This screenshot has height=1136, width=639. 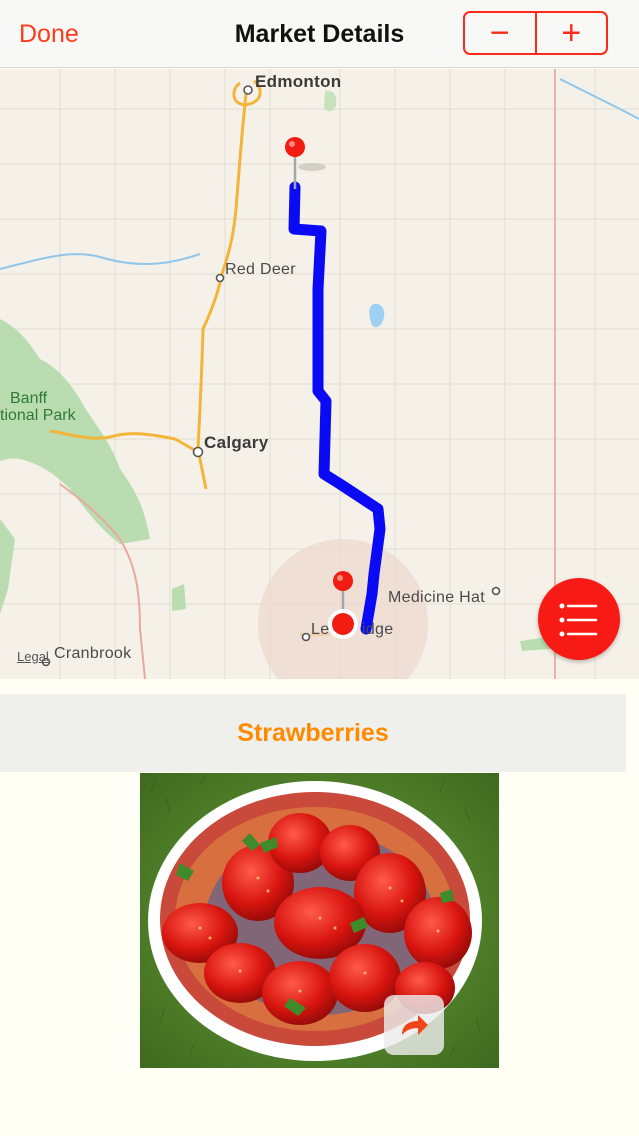 What do you see at coordinates (38, 415) in the screenshot?
I see `park-label-line2: tional Park` at bounding box center [38, 415].